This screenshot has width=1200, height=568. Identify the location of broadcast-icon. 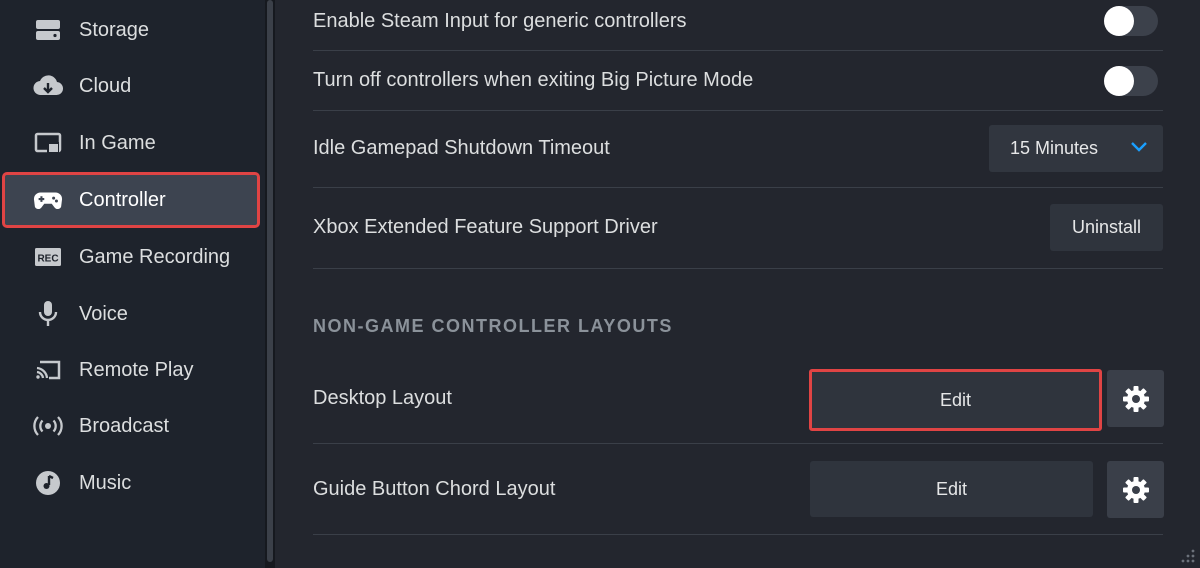
(48, 426).